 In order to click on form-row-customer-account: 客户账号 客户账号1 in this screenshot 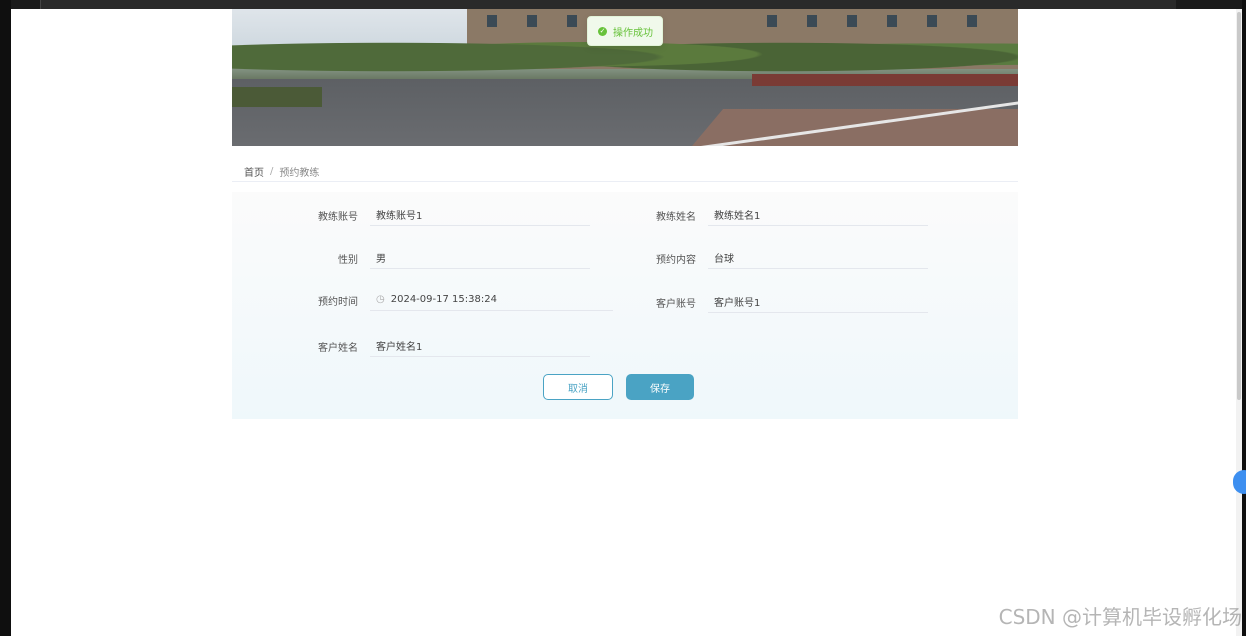, I will do `click(777, 302)`.